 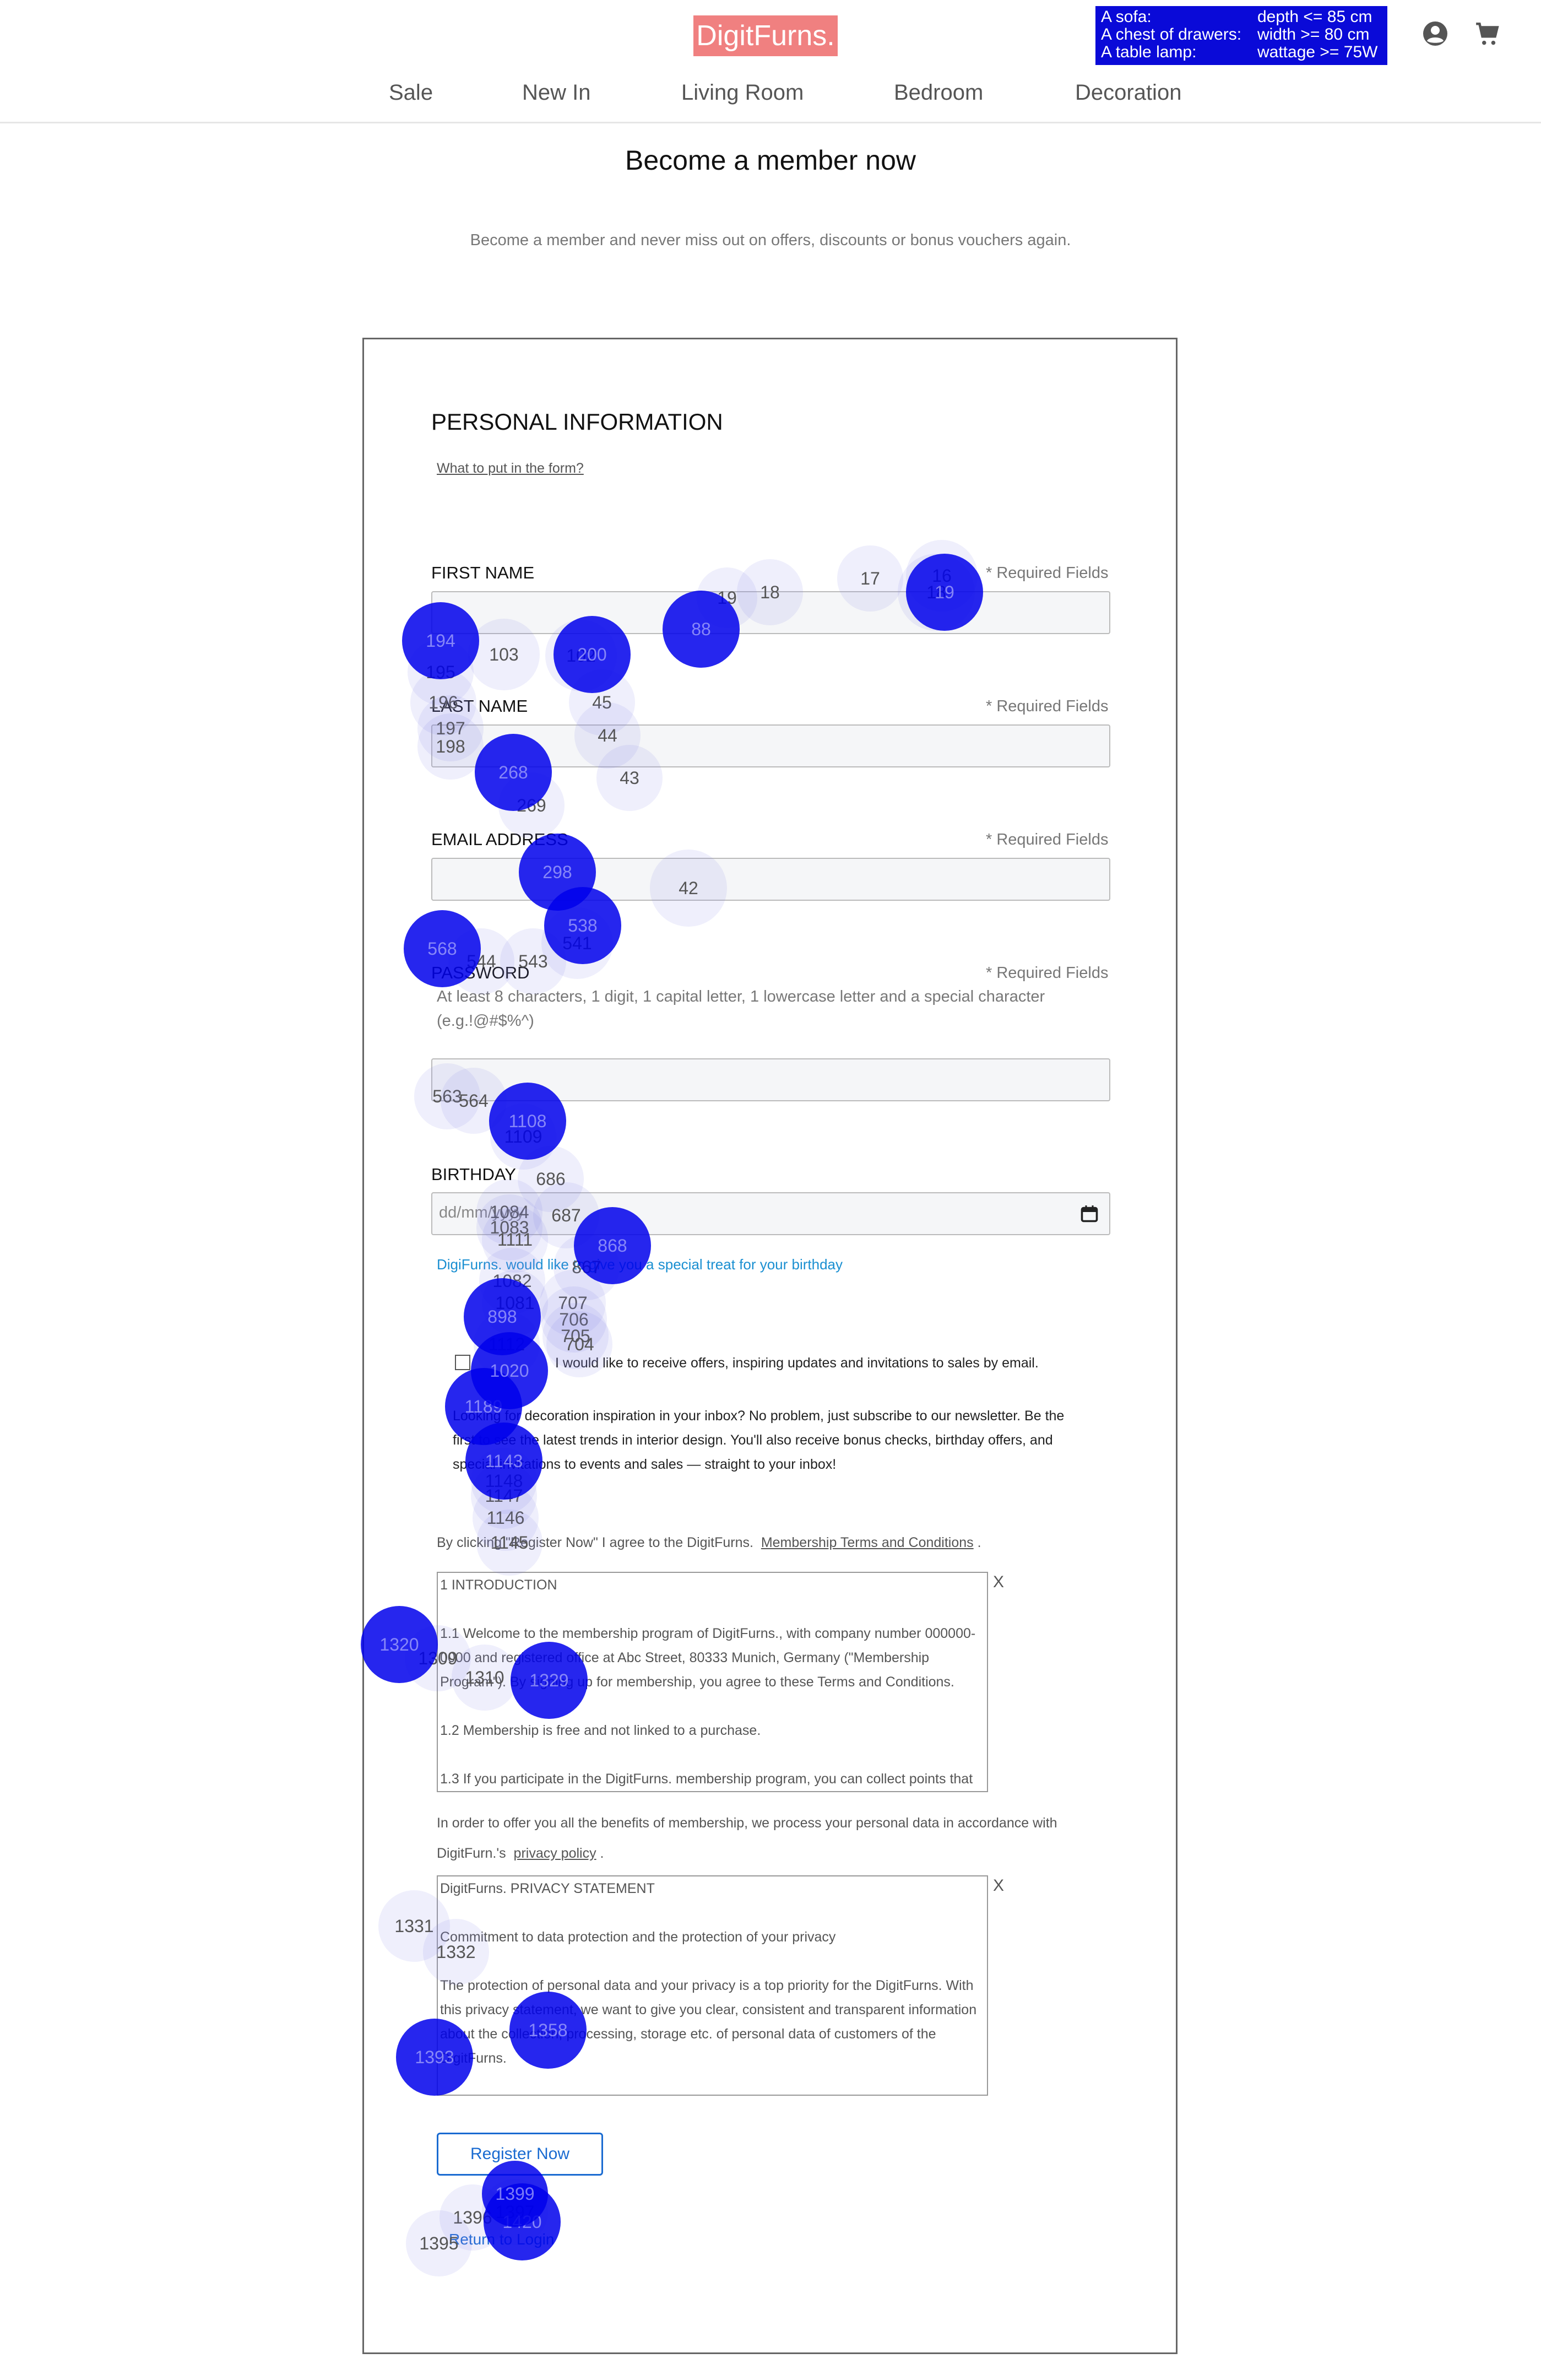 What do you see at coordinates (770, 122) in the screenshot?
I see `nav-divider` at bounding box center [770, 122].